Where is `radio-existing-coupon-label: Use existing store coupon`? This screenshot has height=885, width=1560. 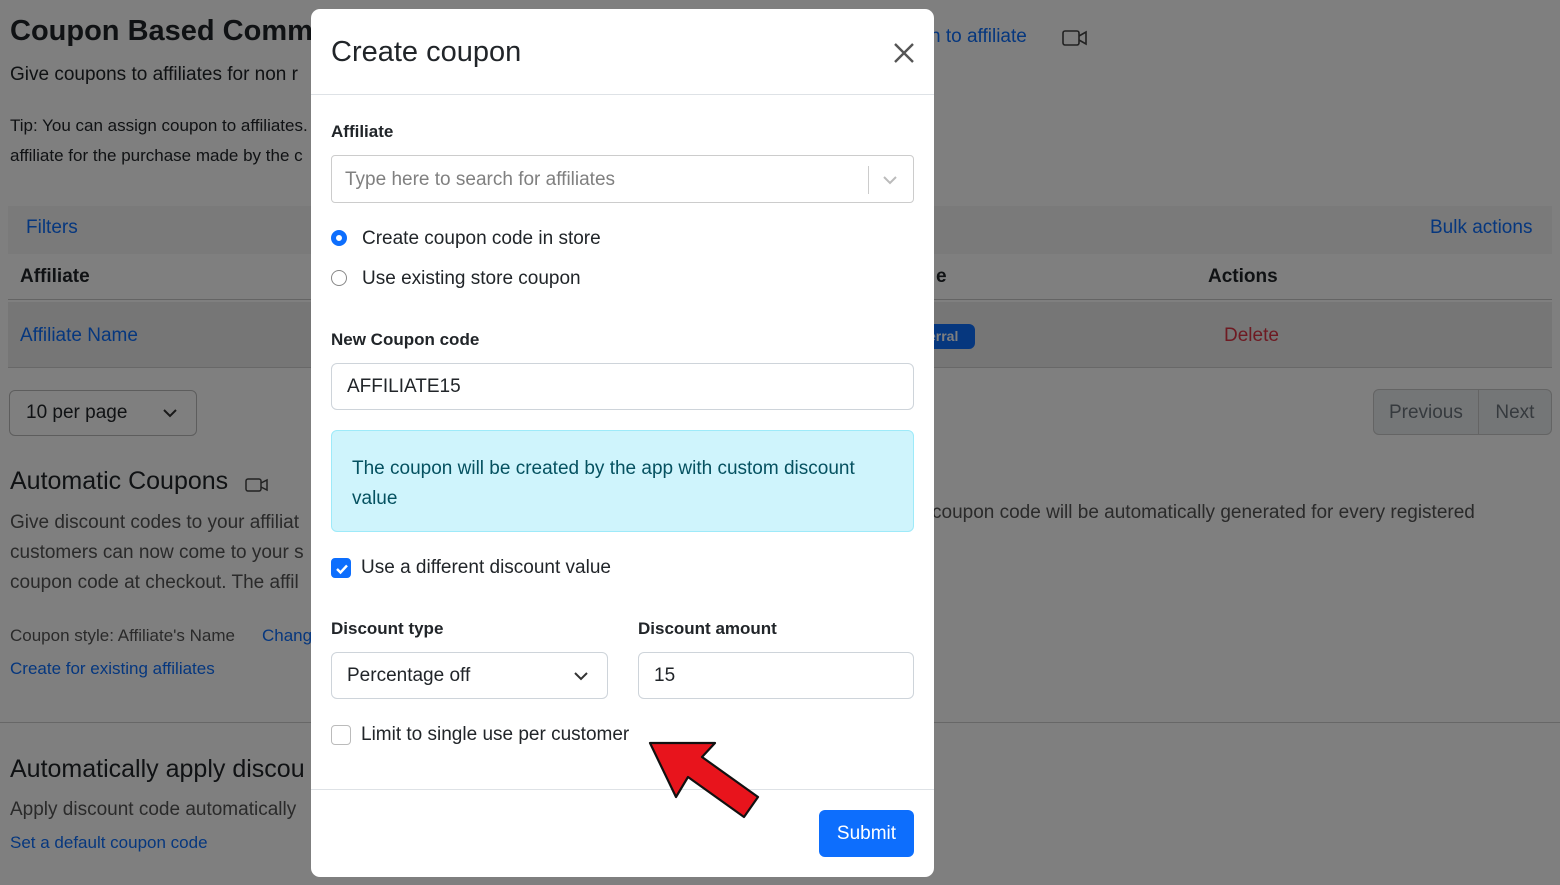 radio-existing-coupon-label: Use existing store coupon is located at coordinates (471, 279).